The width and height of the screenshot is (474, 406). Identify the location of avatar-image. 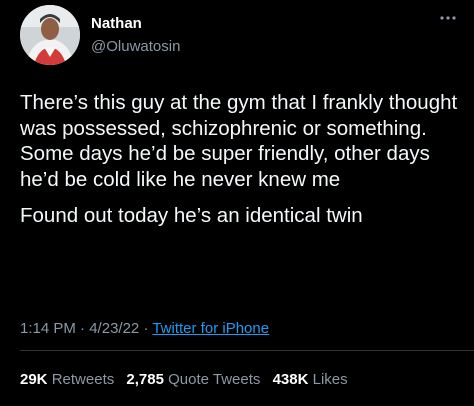
(50, 35).